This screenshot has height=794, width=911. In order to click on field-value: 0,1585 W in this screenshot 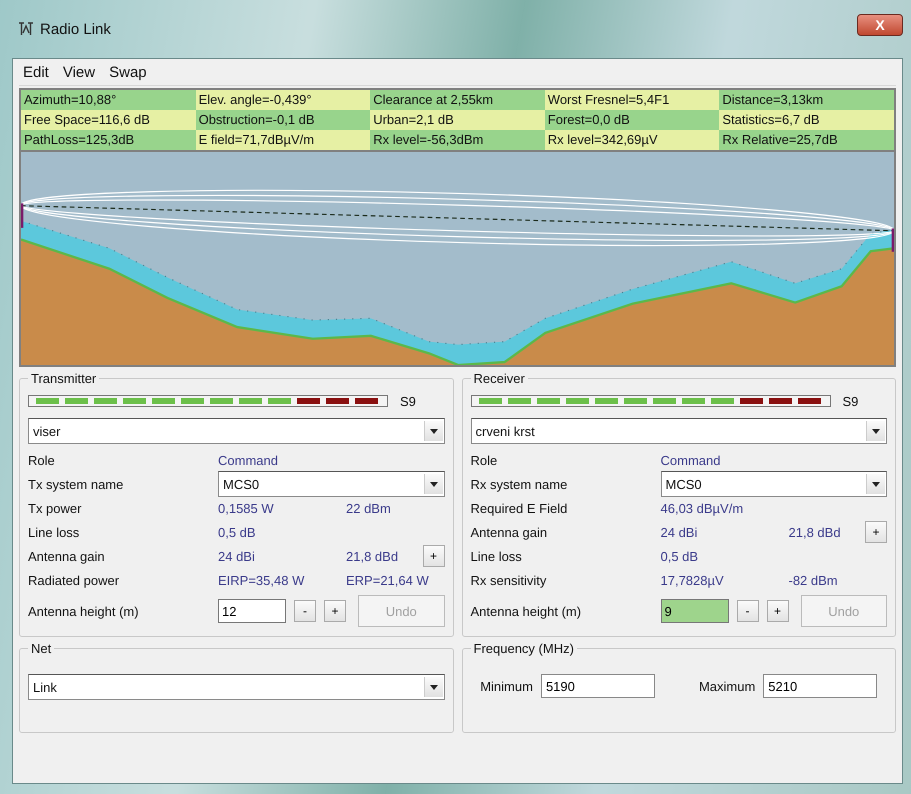, I will do `click(246, 508)`.